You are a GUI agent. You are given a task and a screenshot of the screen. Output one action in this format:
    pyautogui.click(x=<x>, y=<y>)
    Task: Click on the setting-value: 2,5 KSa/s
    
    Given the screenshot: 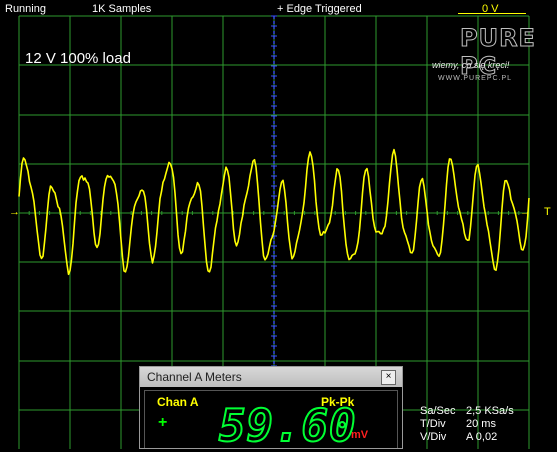 What is the action you would take?
    pyautogui.click(x=490, y=411)
    